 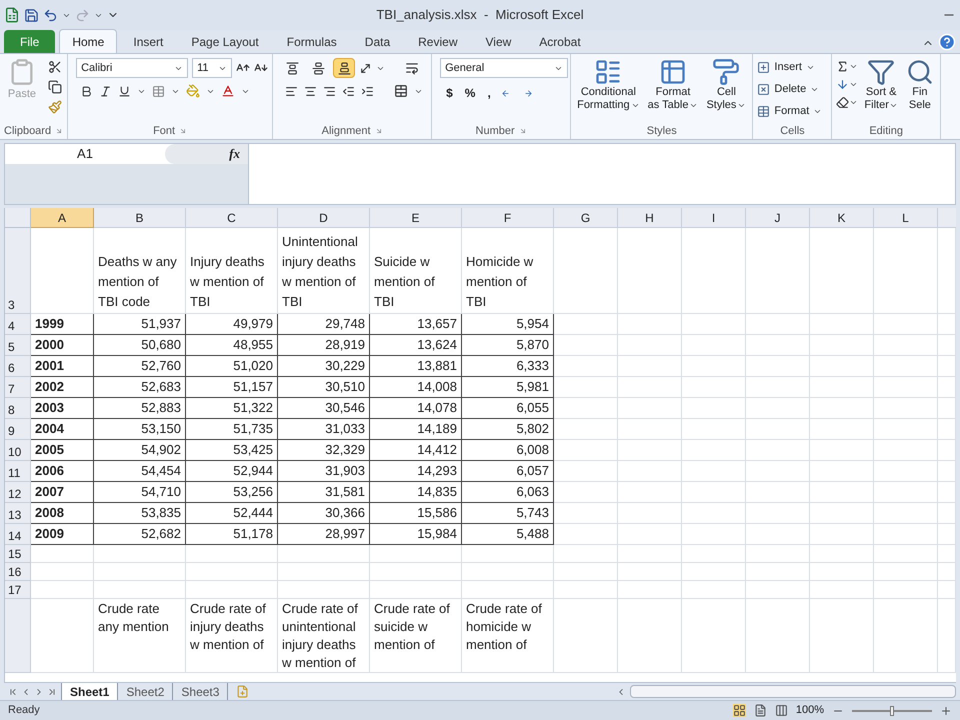 I want to click on number-cell: 54,902, so click(x=140, y=450).